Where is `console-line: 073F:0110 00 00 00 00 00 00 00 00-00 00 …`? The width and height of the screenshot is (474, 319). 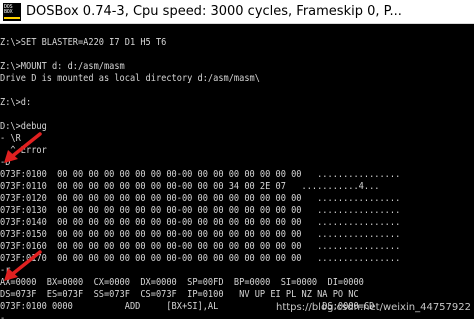
console-line: 073F:0110 00 00 00 00 00 00 00 00-00 00 … is located at coordinates (190, 186).